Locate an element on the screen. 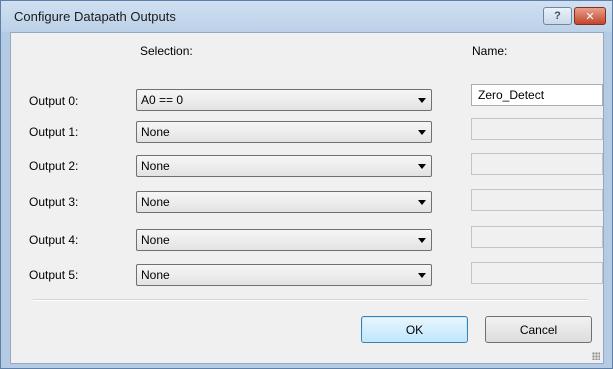 This screenshot has height=369, width=613. close-button: ✕ is located at coordinates (590, 16).